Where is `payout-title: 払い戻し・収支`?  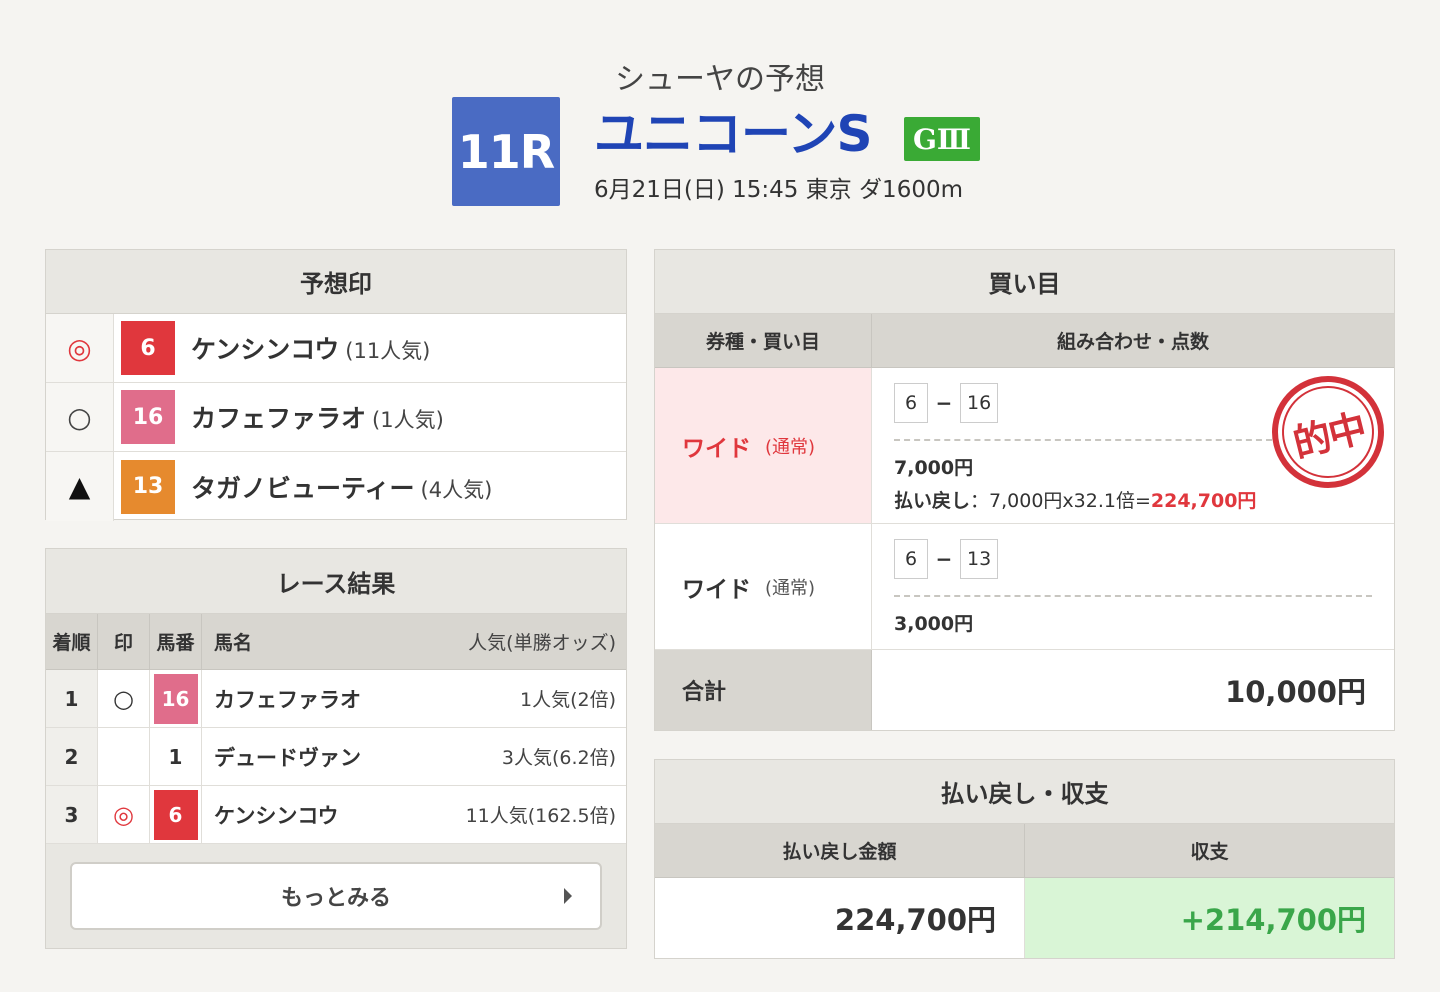 payout-title: 払い戻し・収支 is located at coordinates (1024, 792).